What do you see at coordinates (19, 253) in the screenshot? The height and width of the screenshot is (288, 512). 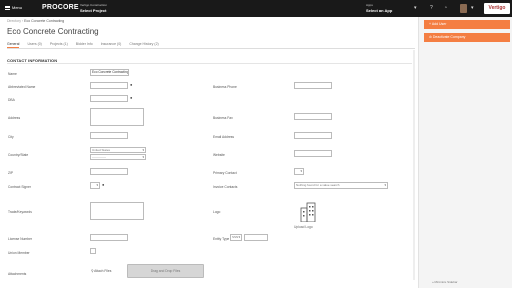 I see `union-member-label: Union Member` at bounding box center [19, 253].